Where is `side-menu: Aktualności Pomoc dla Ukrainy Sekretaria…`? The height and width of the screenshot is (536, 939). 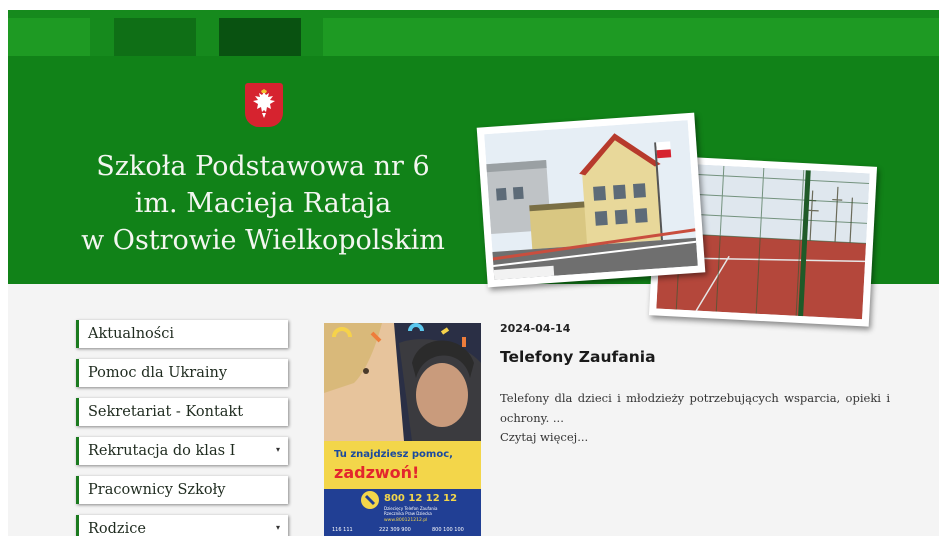
side-menu: Aktualności Pomoc dla Ukrainy Sekretaria… is located at coordinates (182, 428).